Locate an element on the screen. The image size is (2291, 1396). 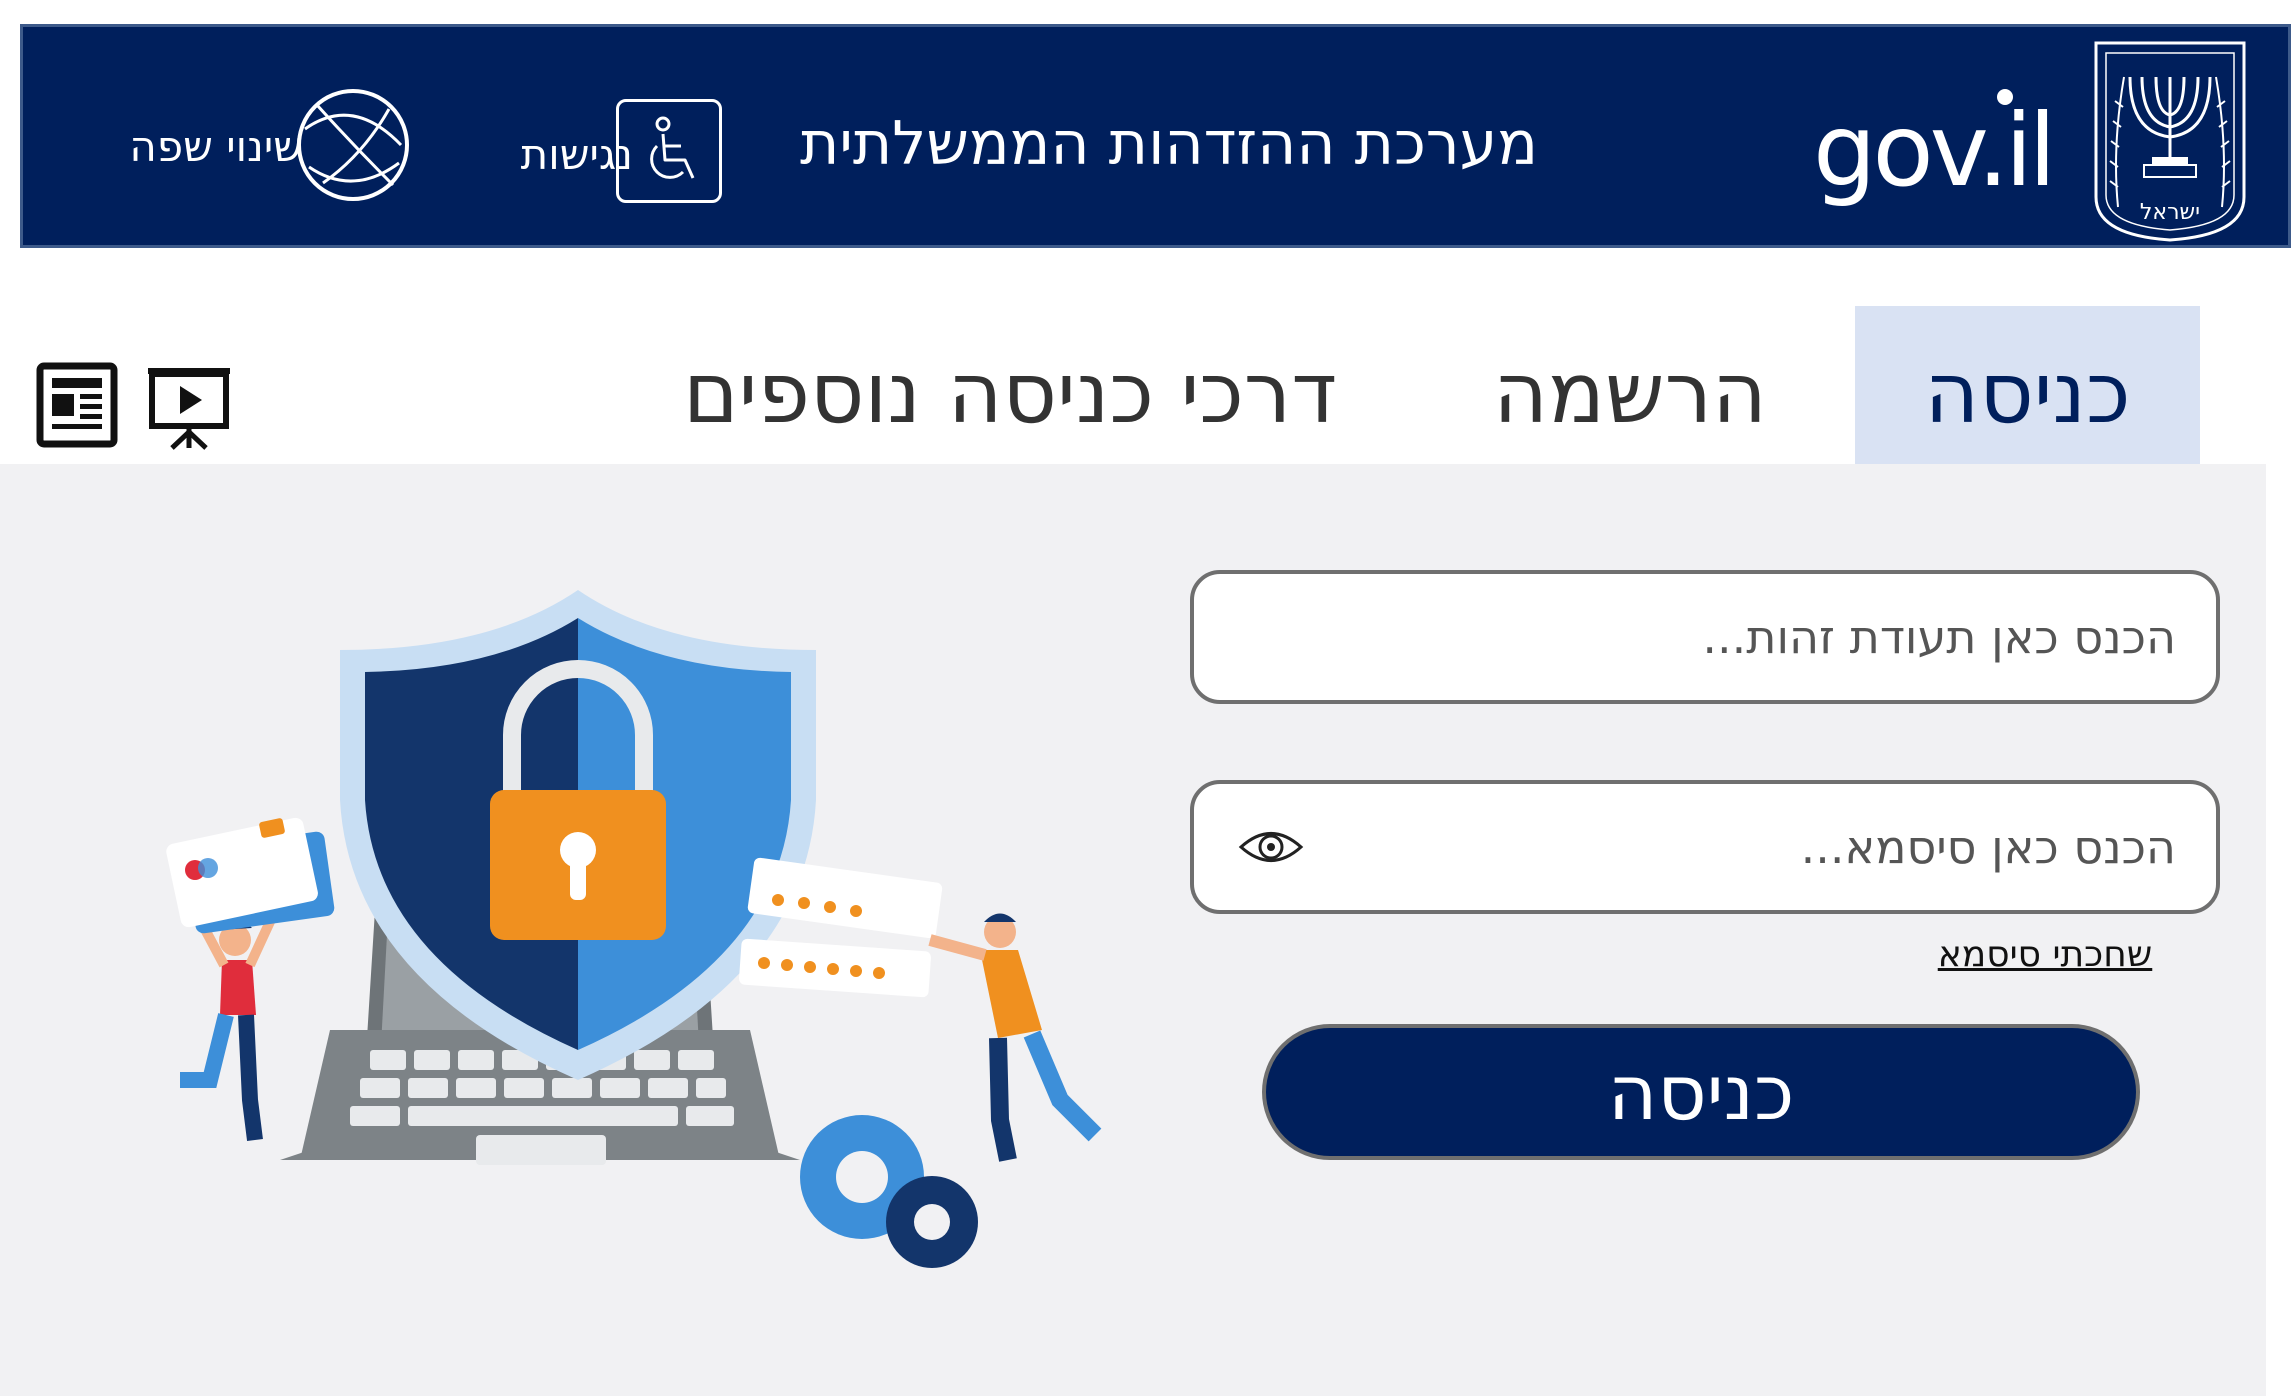
tab-register: הרשמה is located at coordinates (1630, 385).